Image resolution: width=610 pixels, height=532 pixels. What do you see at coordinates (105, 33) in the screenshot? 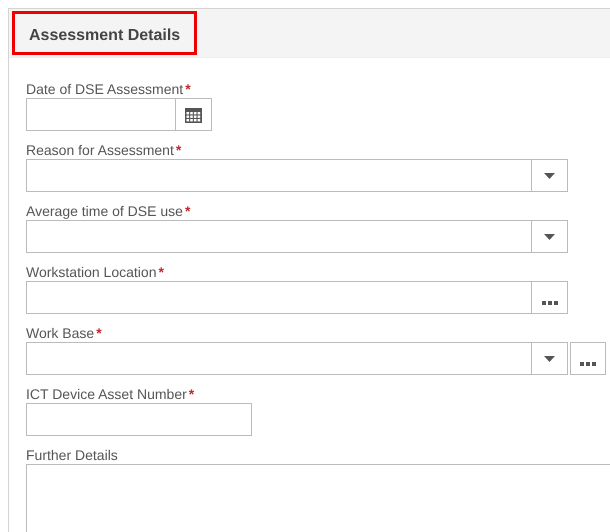
I see `section-title: Assessment Details` at bounding box center [105, 33].